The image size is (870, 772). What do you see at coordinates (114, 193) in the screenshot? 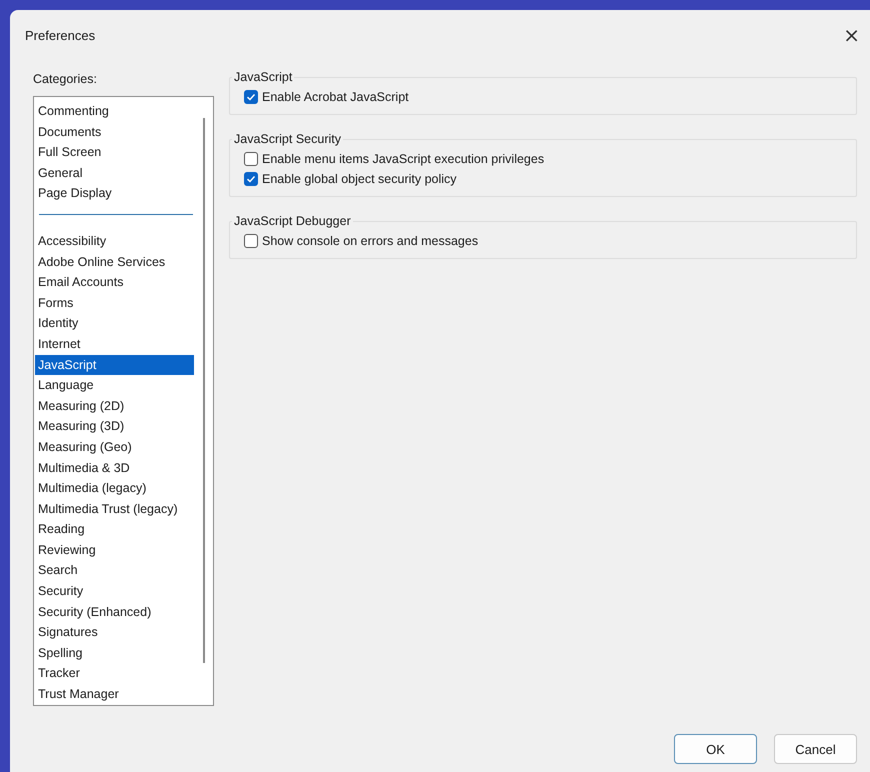
I see `category-item: Page Display` at bounding box center [114, 193].